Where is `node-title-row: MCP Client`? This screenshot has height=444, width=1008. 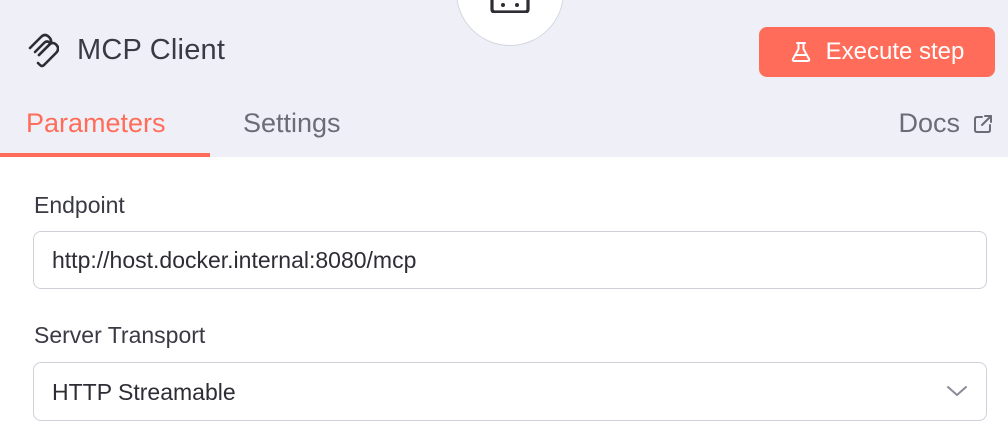
node-title-row: MCP Client is located at coordinates (126, 50).